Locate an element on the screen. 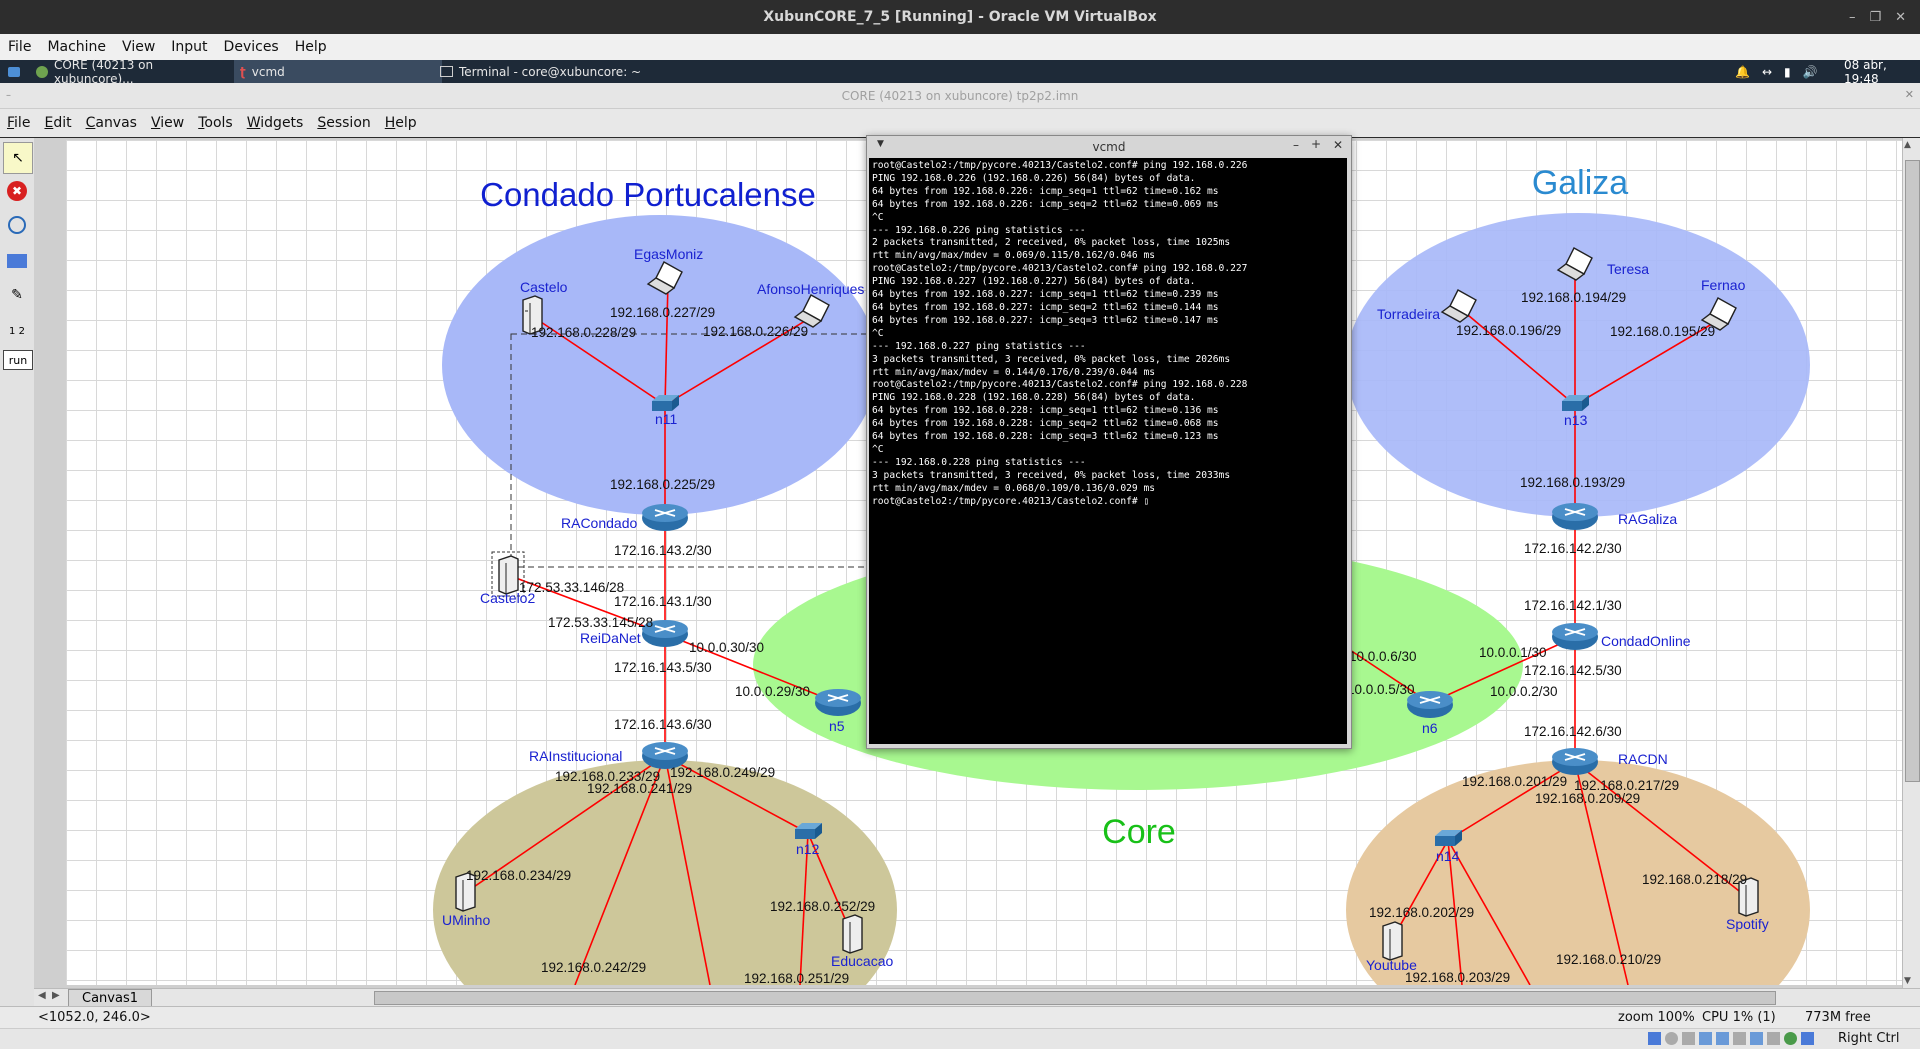 Image resolution: width=1920 pixels, height=1049 pixels. zoom-level: zoom 100% is located at coordinates (1656, 1017).